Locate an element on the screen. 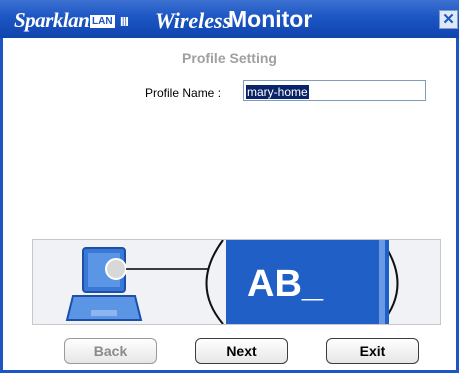  profile-name-value: mary-home is located at coordinates (277, 92).